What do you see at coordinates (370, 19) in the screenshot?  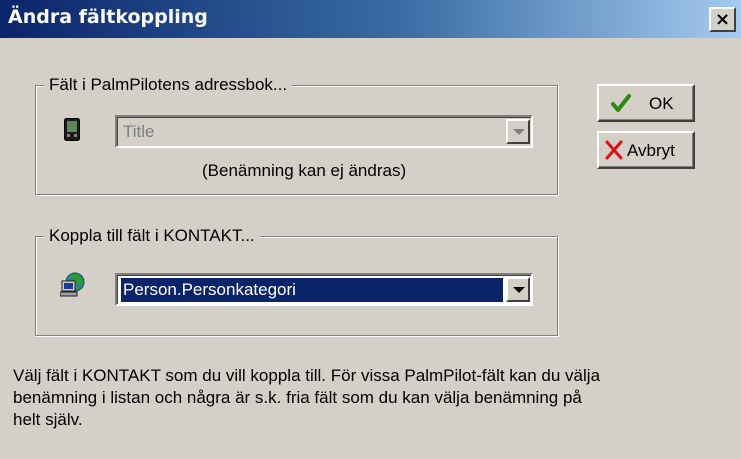 I see `title-bar: Ändra fältkoppling ×` at bounding box center [370, 19].